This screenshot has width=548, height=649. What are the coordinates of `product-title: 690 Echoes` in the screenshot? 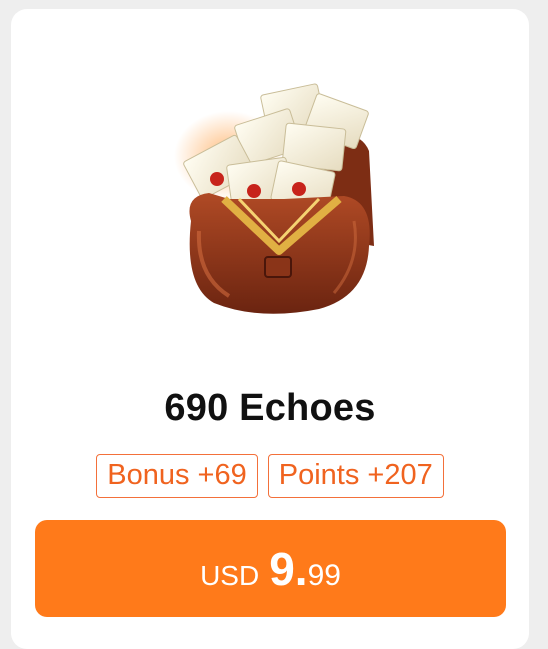 It's located at (270, 408).